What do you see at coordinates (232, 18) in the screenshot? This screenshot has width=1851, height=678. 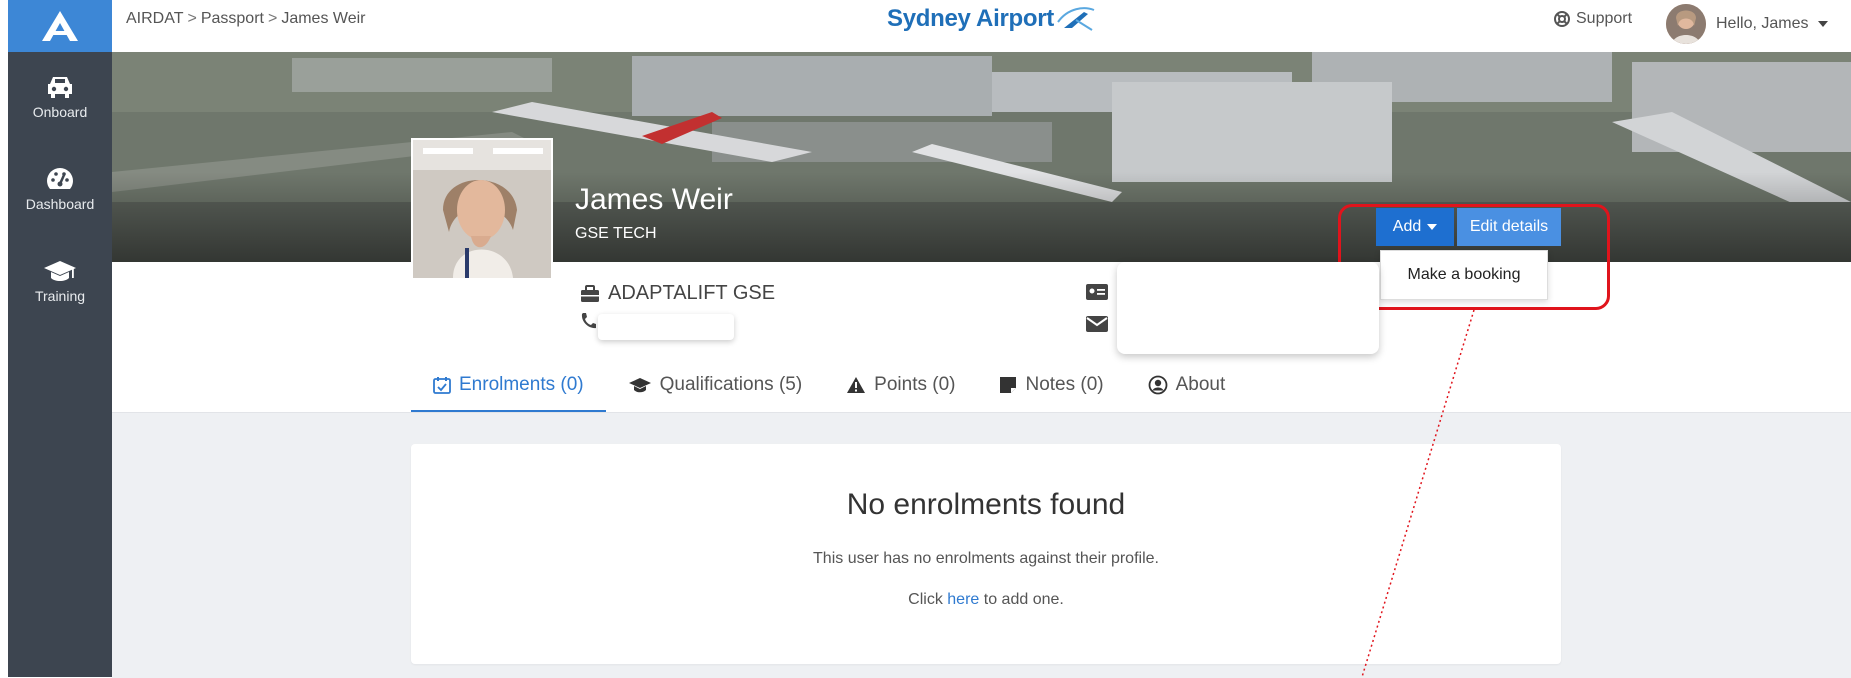 I see `breadcrumb-section: Passport` at bounding box center [232, 18].